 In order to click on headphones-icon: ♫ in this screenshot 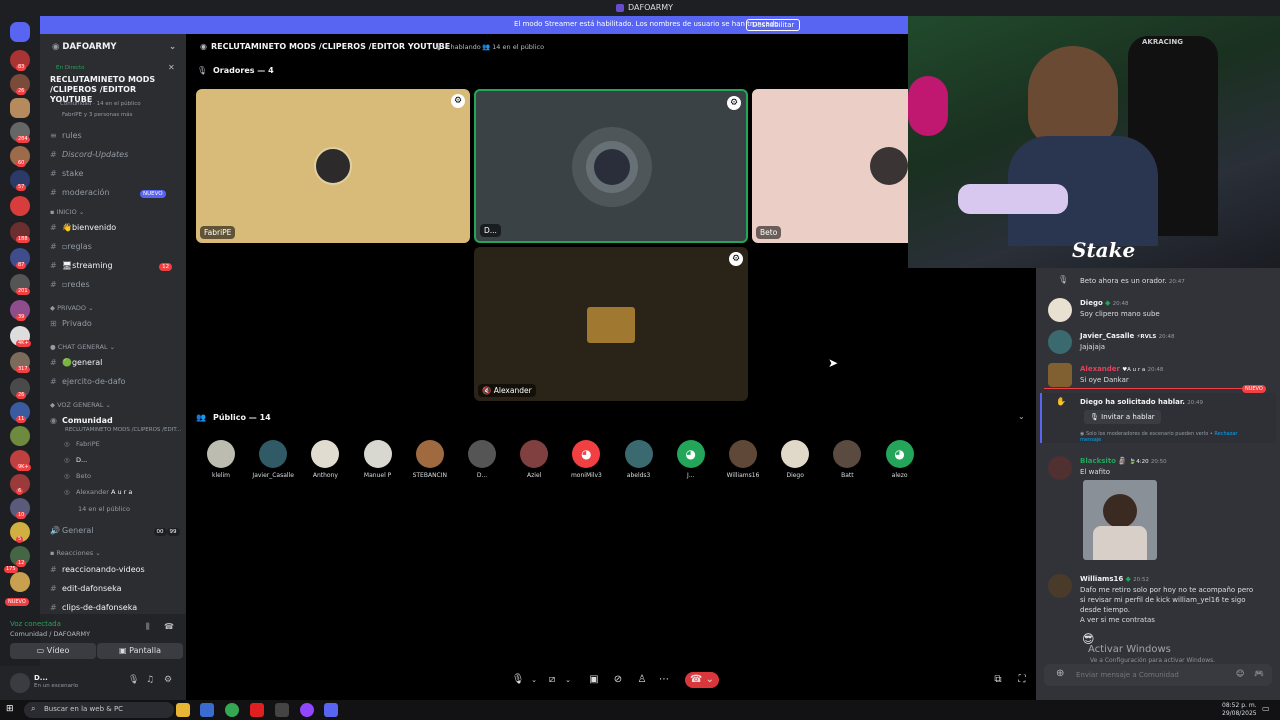, I will do `click(150, 680)`.